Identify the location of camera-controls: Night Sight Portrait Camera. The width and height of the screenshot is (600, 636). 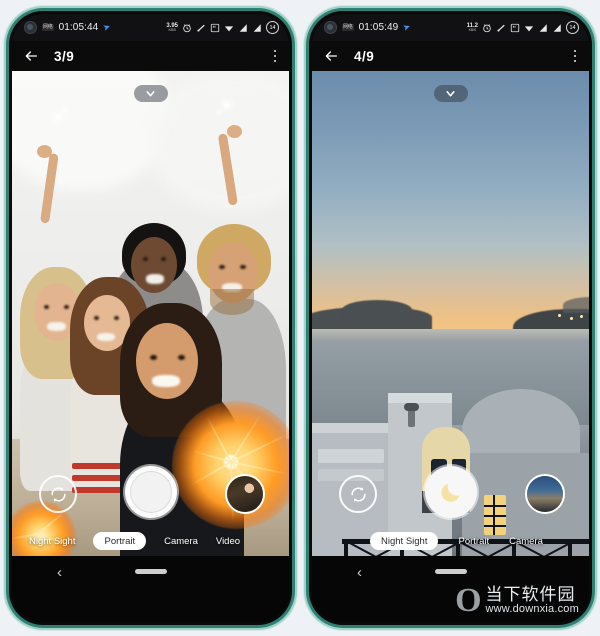
(450, 515).